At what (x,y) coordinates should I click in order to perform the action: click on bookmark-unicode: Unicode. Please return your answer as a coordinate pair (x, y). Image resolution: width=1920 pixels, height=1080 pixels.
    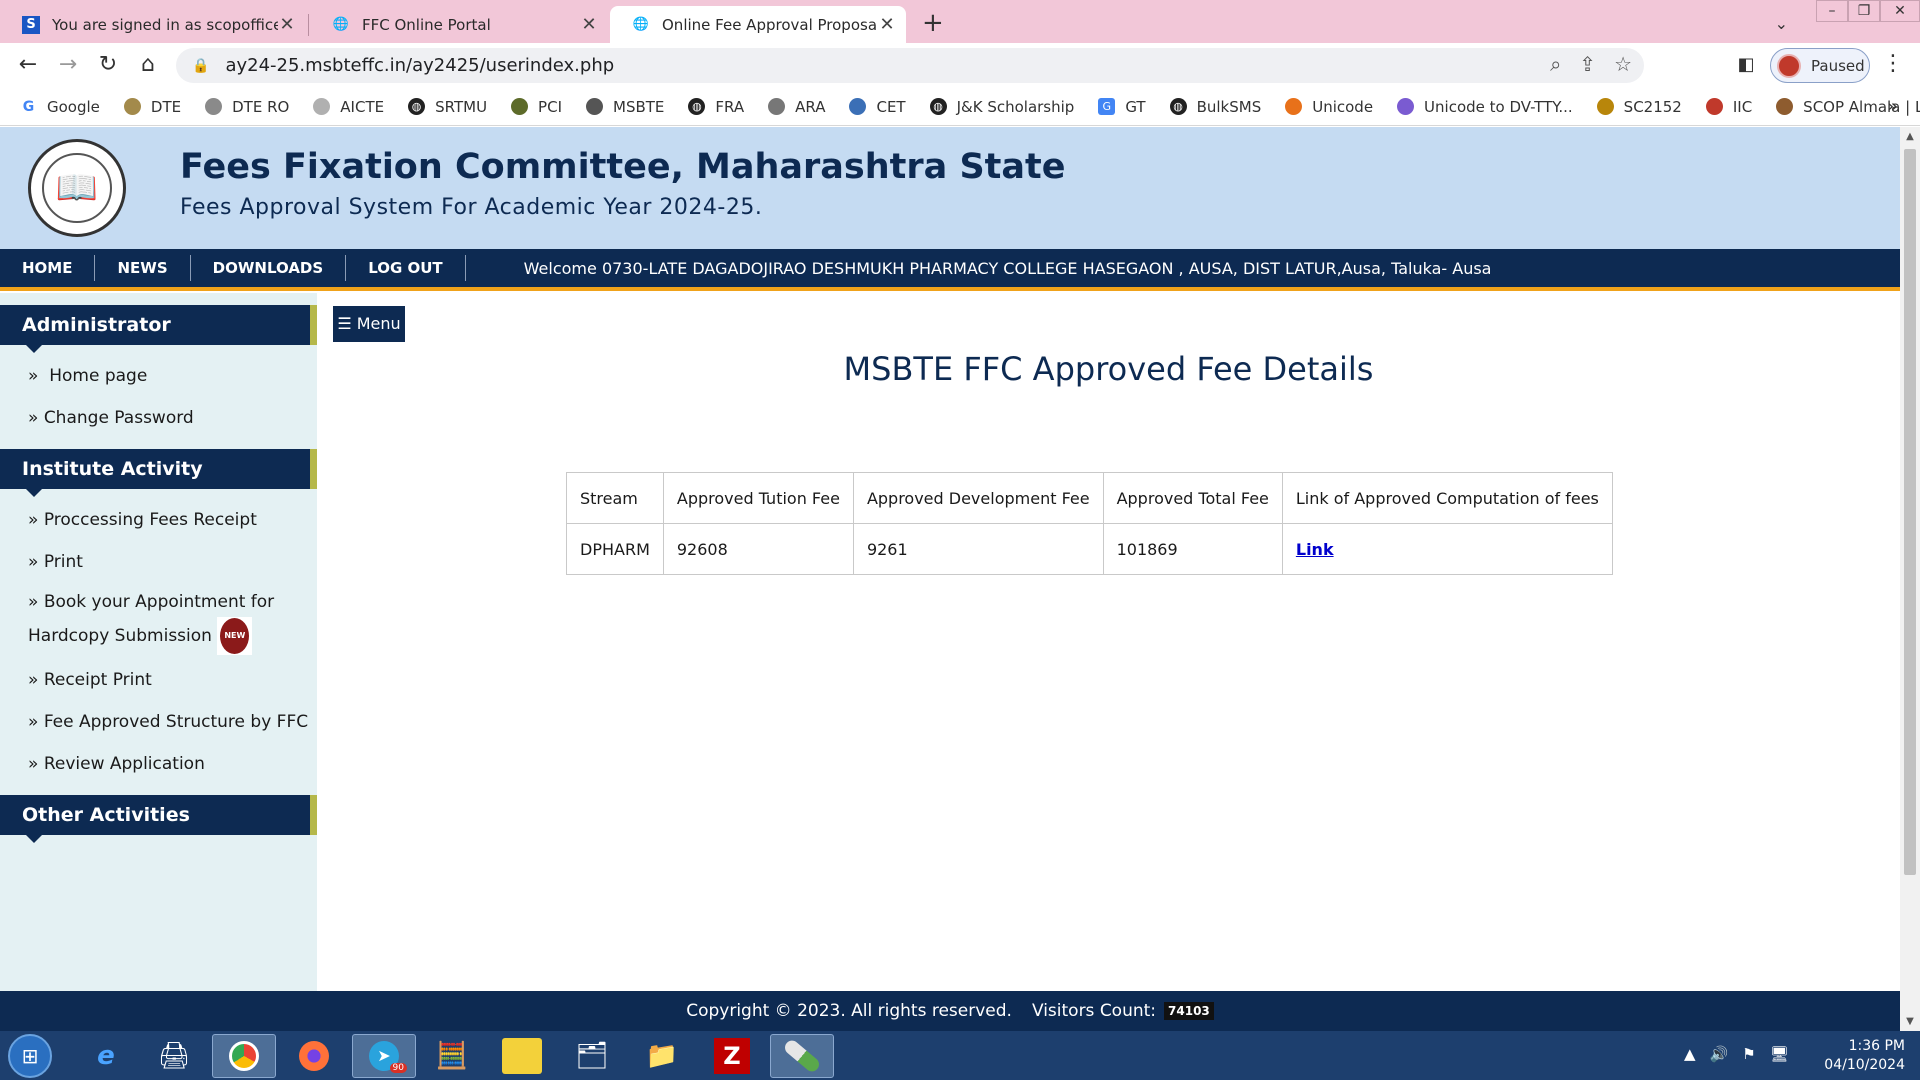
    Looking at the image, I should click on (1329, 107).